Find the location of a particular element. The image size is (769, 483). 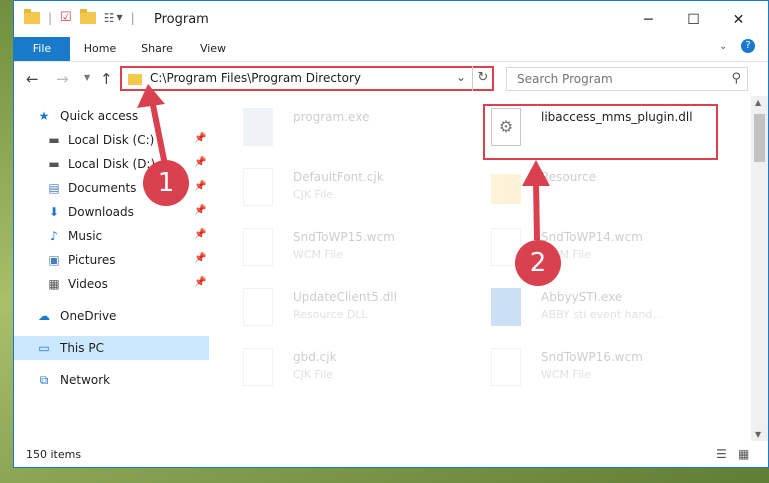

arrow-2-shaft is located at coordinates (536, 210).